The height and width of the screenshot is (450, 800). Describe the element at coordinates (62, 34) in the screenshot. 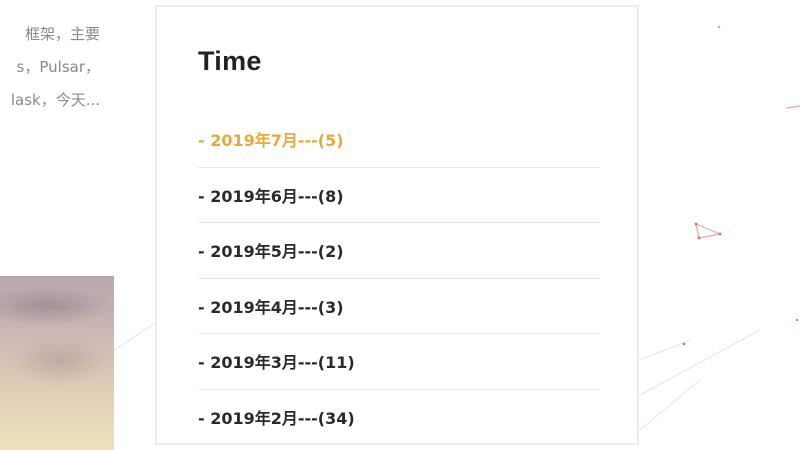

I see `excerpt-line: 框架，主要` at that location.